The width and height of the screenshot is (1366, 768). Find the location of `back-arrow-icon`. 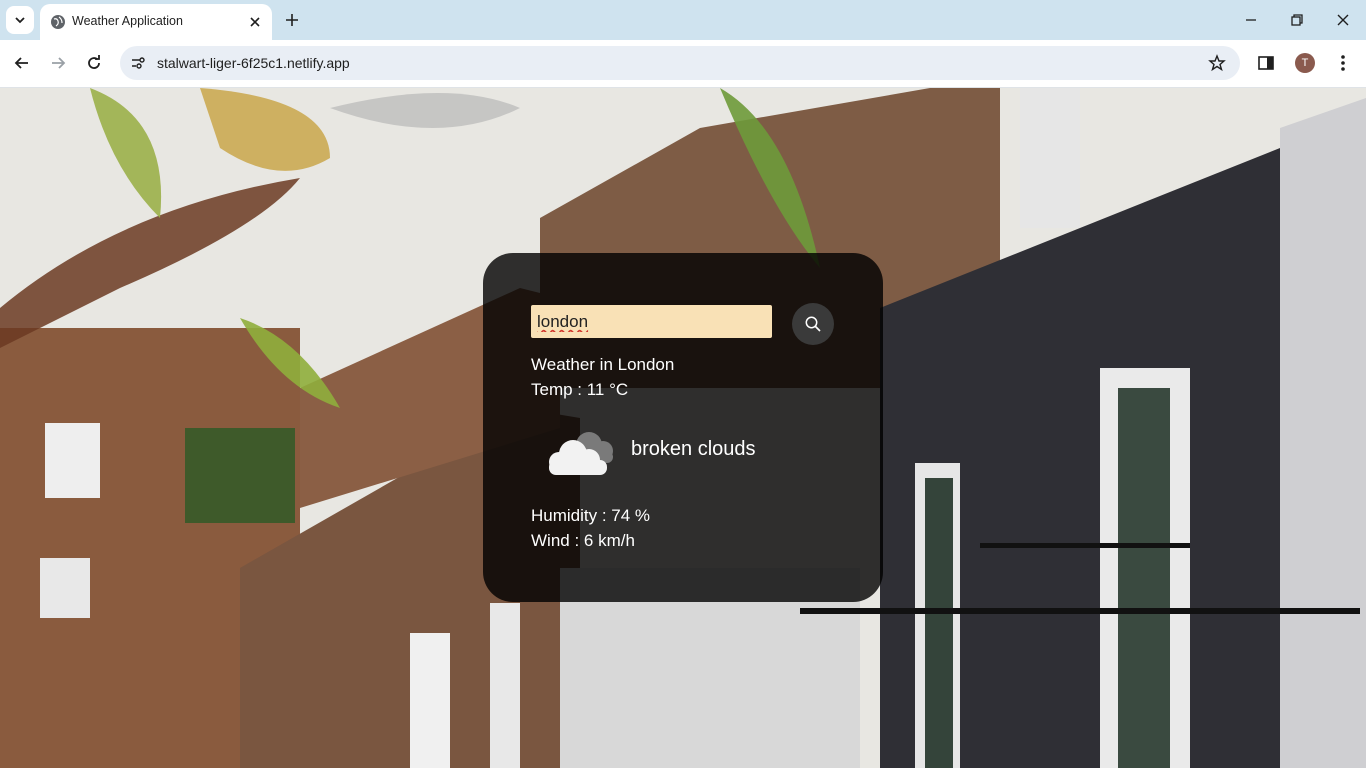

back-arrow-icon is located at coordinates (22, 63).